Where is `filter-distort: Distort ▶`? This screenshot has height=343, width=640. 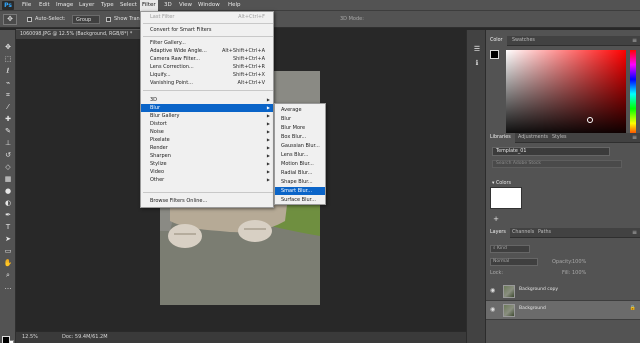 filter-distort: Distort ▶ is located at coordinates (207, 124).